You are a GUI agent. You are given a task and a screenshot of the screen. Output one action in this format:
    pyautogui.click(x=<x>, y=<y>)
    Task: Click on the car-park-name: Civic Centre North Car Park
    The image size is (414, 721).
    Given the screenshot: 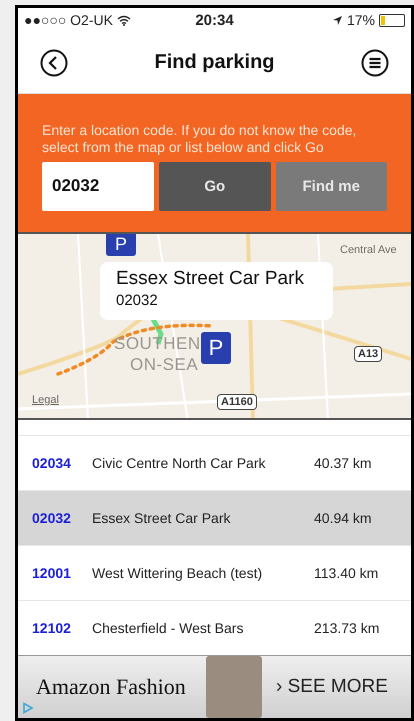 What is the action you would take?
    pyautogui.click(x=179, y=462)
    